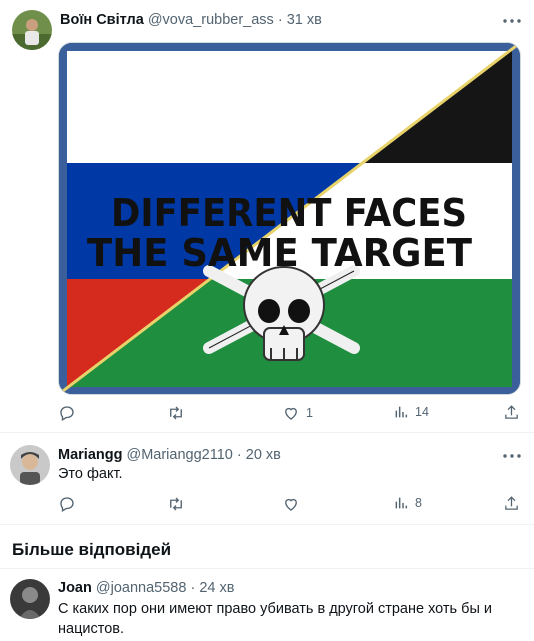 The width and height of the screenshot is (534, 641). Describe the element at coordinates (297, 413) in the screenshot. I see `like-button: 1` at that location.